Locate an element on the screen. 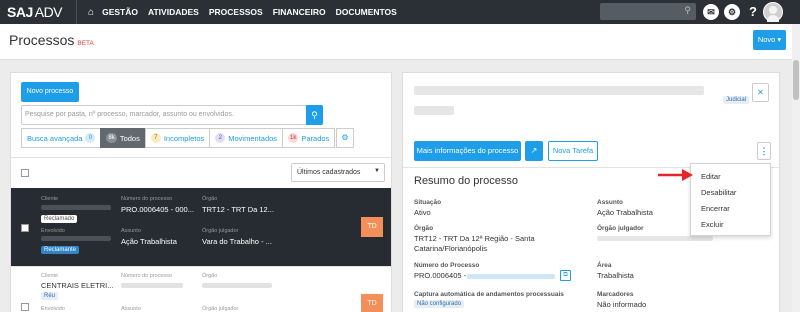 The width and height of the screenshot is (800, 312). nav-documentos: DOCUMENTOS is located at coordinates (366, 12).